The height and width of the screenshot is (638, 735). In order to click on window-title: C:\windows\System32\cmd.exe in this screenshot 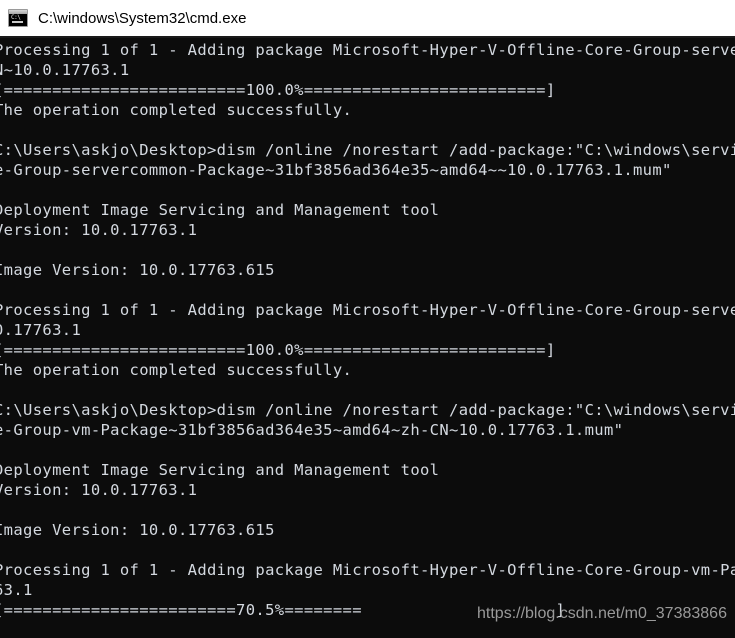, I will do `click(142, 18)`.